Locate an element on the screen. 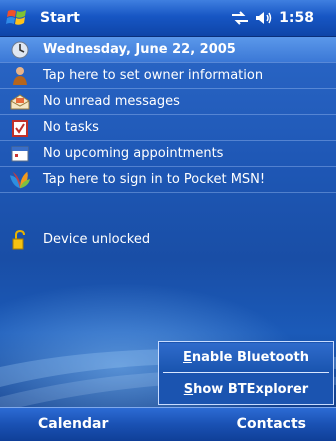 Image resolution: width=336 pixels, height=441 pixels. today-item-label: No unread messages is located at coordinates (111, 101).